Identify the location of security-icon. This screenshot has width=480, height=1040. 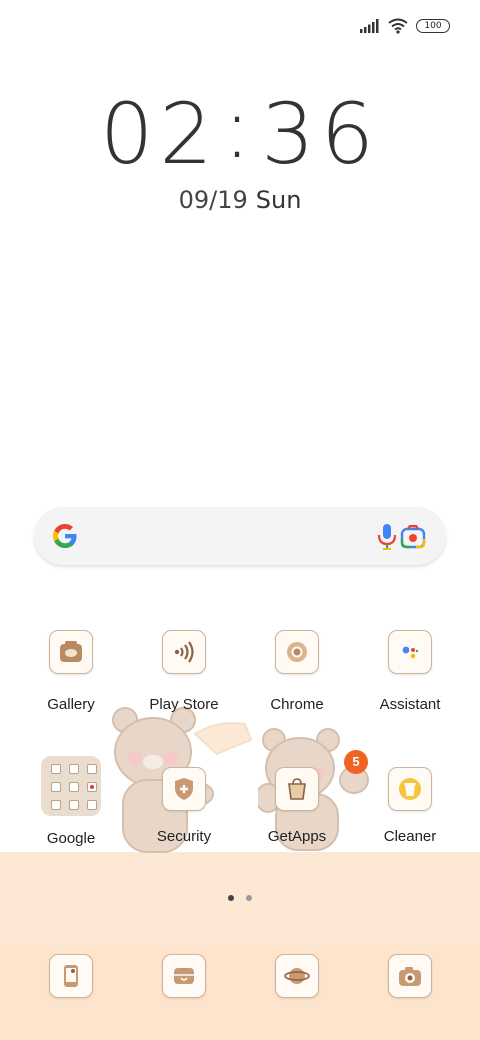
(184, 789).